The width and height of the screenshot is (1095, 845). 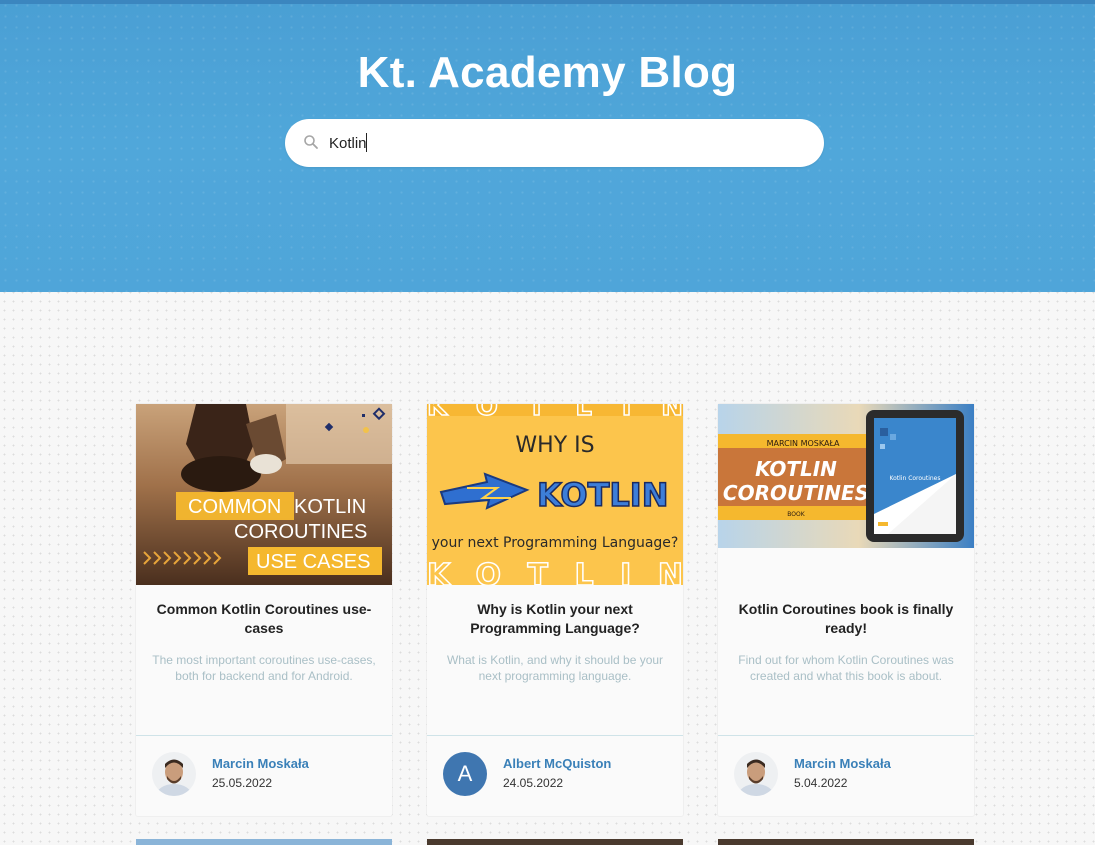 I want to click on tablet-title: Kotlin Coroutines, so click(x=914, y=478).